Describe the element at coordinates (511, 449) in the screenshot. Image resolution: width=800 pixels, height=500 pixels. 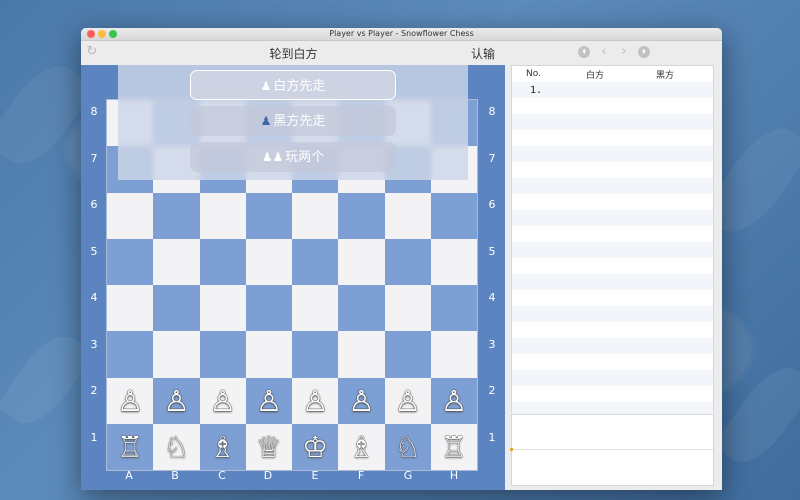
I see `cursor-marker` at that location.